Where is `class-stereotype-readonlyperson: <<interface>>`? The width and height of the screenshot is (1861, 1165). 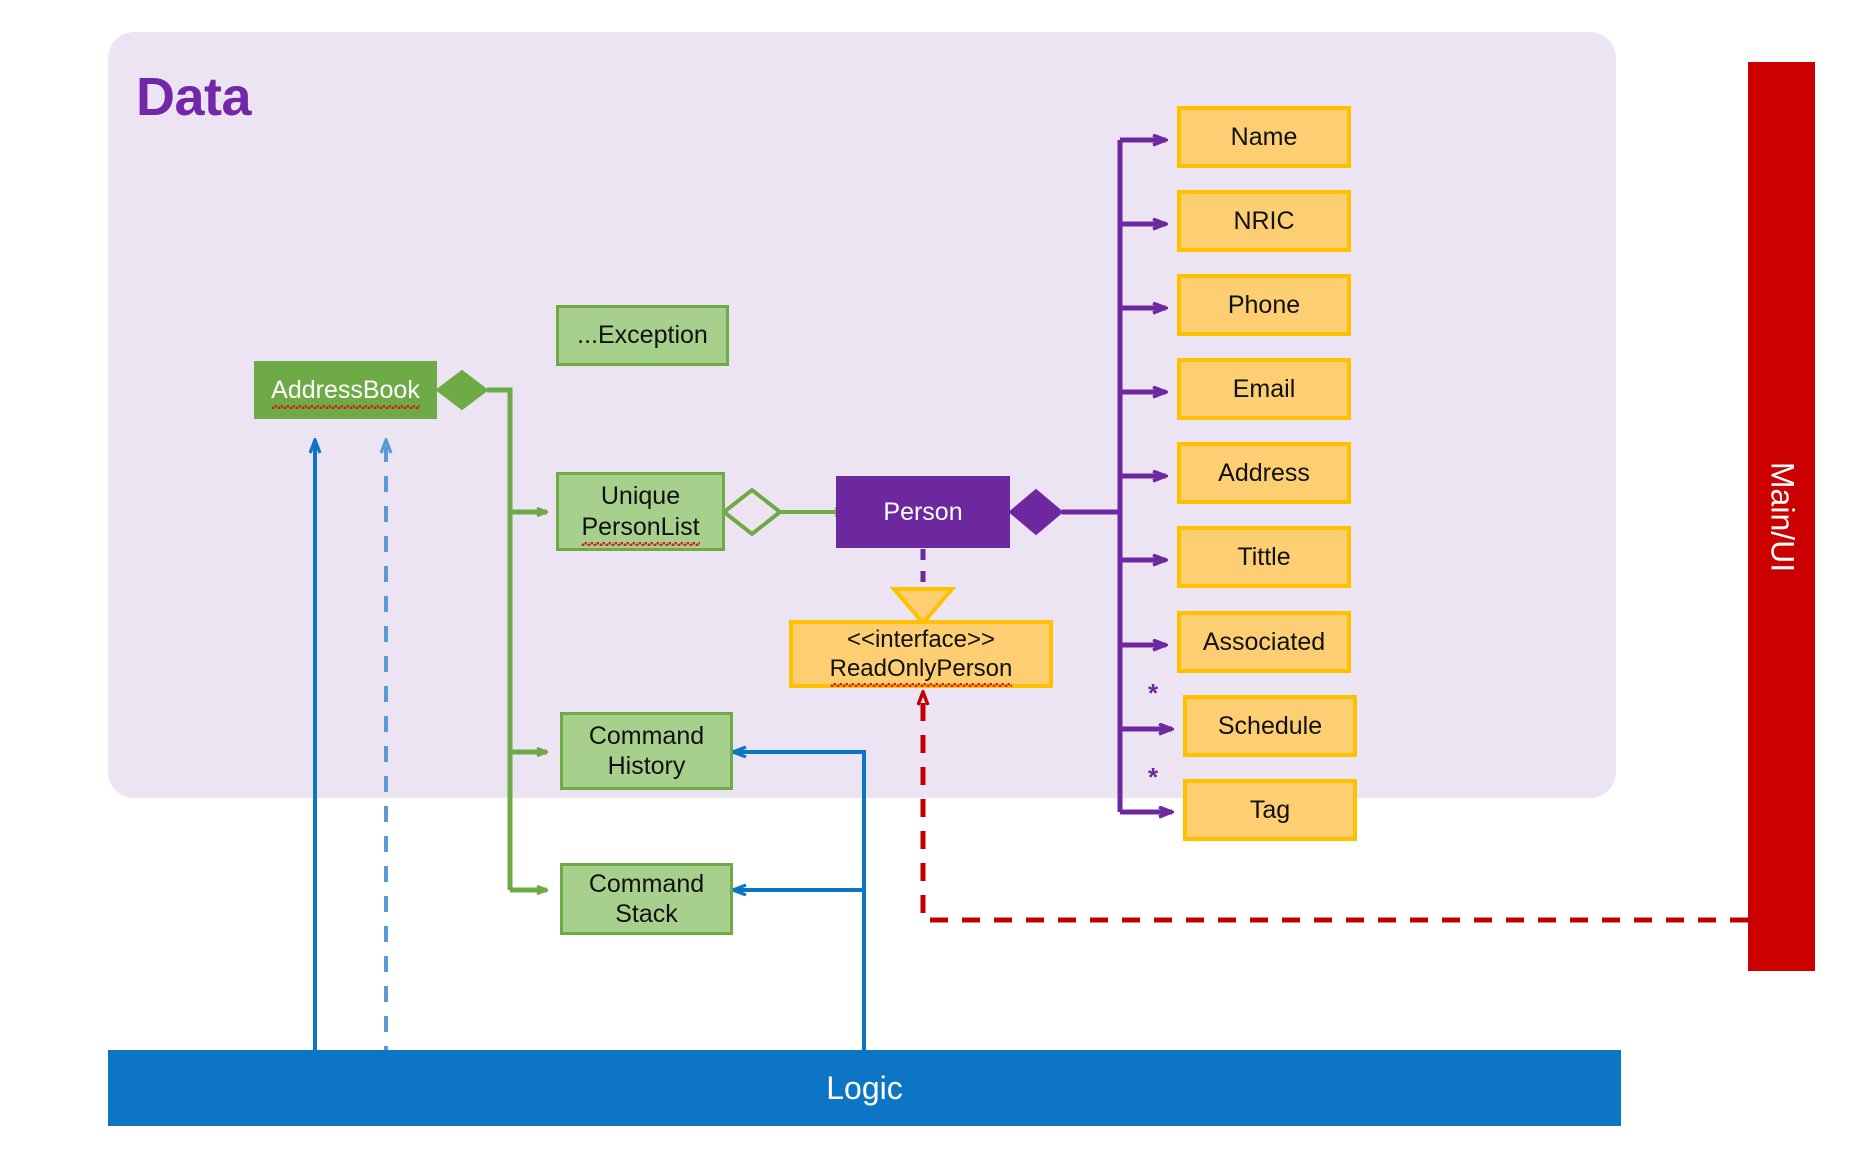
class-stereotype-readonlyperson: <<interface>> is located at coordinates (921, 639).